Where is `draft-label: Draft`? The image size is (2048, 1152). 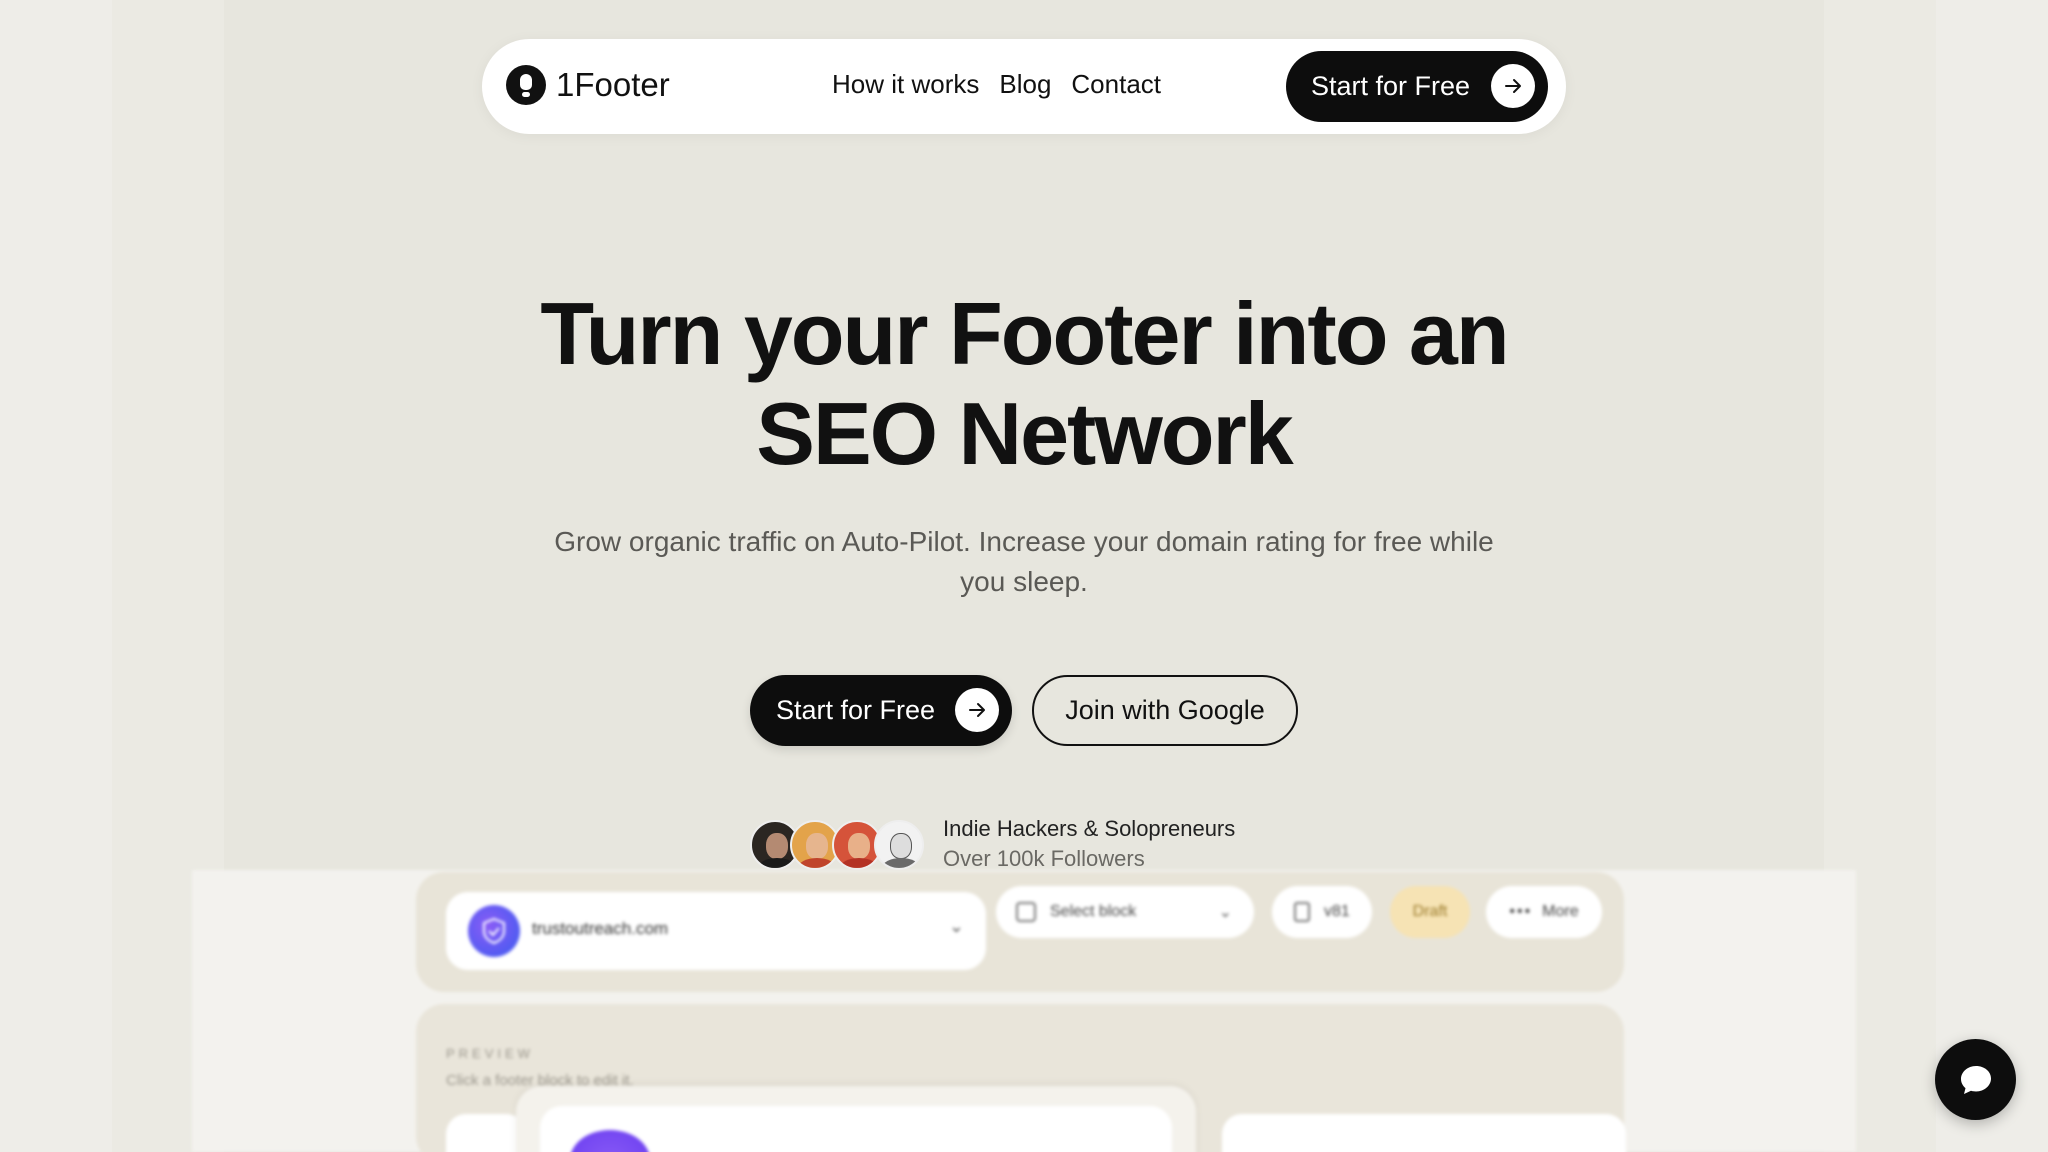 draft-label: Draft is located at coordinates (1430, 911).